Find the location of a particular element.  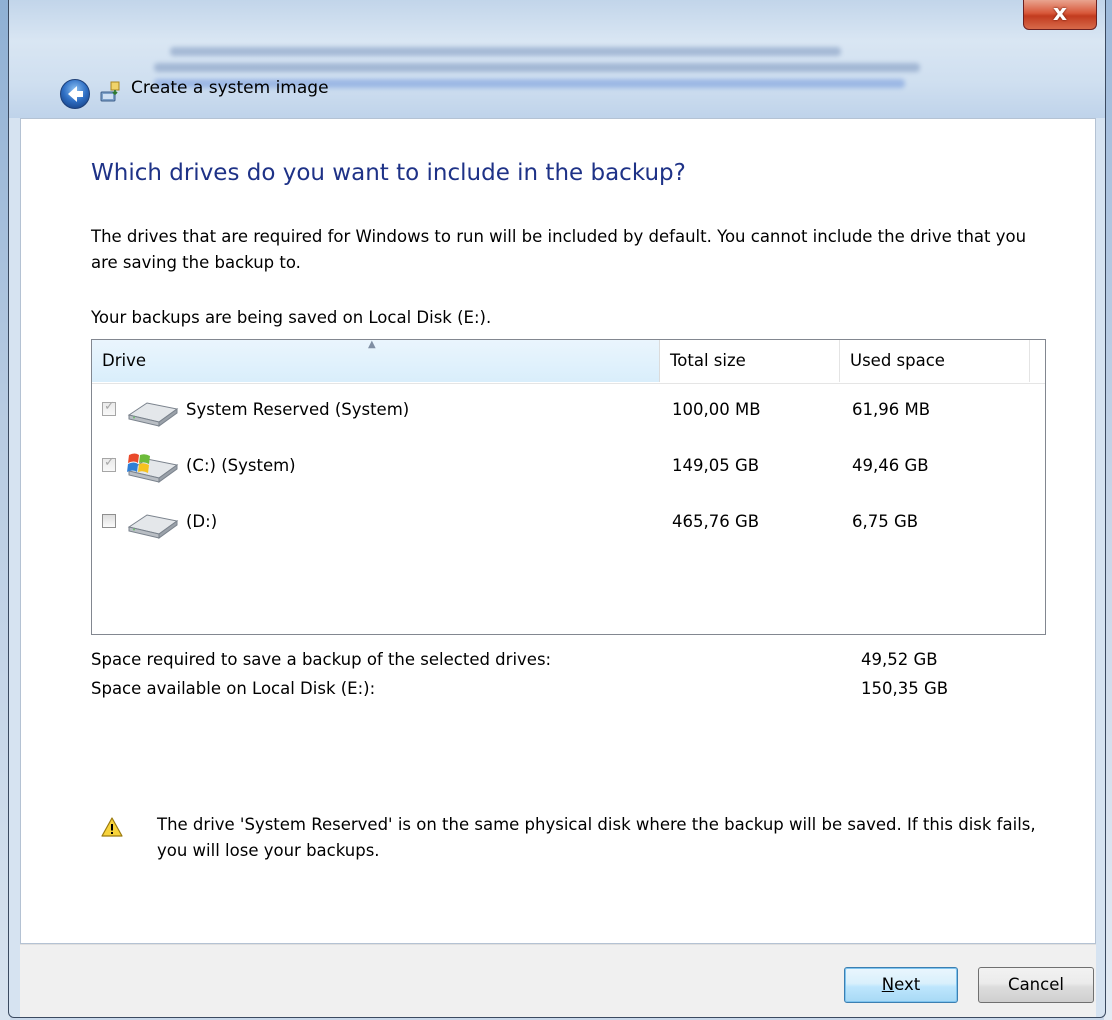

drive-name: (D:) is located at coordinates (202, 521).